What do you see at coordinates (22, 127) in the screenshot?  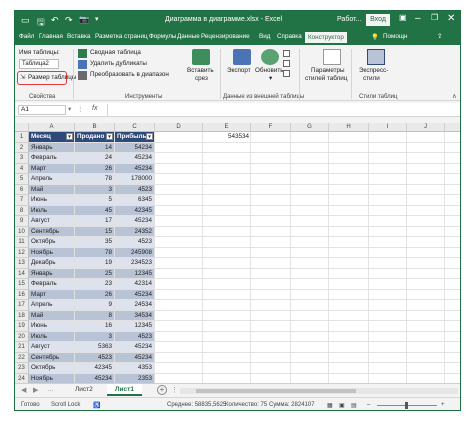 I see `select-all-corner` at bounding box center [22, 127].